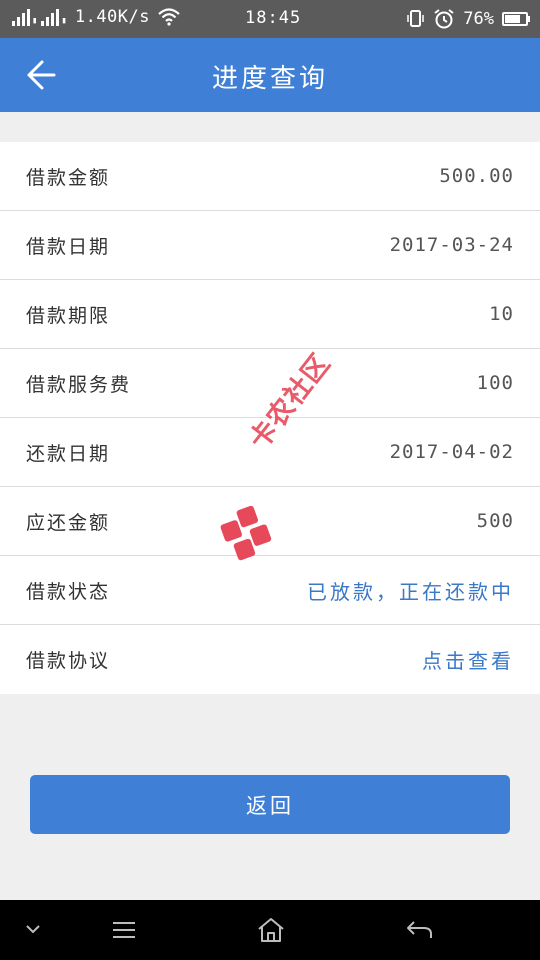  I want to click on status-left: ▮ ▮ 1.40K/s, so click(96, 17).